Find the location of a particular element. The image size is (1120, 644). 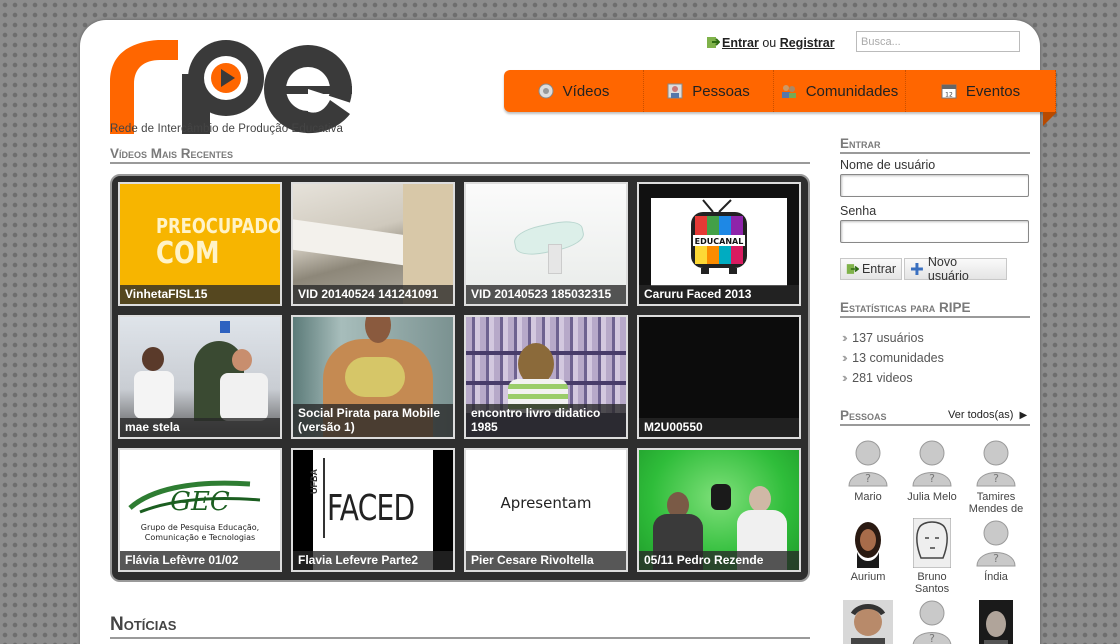

video-preview: EDUCANAL is located at coordinates (719, 242).